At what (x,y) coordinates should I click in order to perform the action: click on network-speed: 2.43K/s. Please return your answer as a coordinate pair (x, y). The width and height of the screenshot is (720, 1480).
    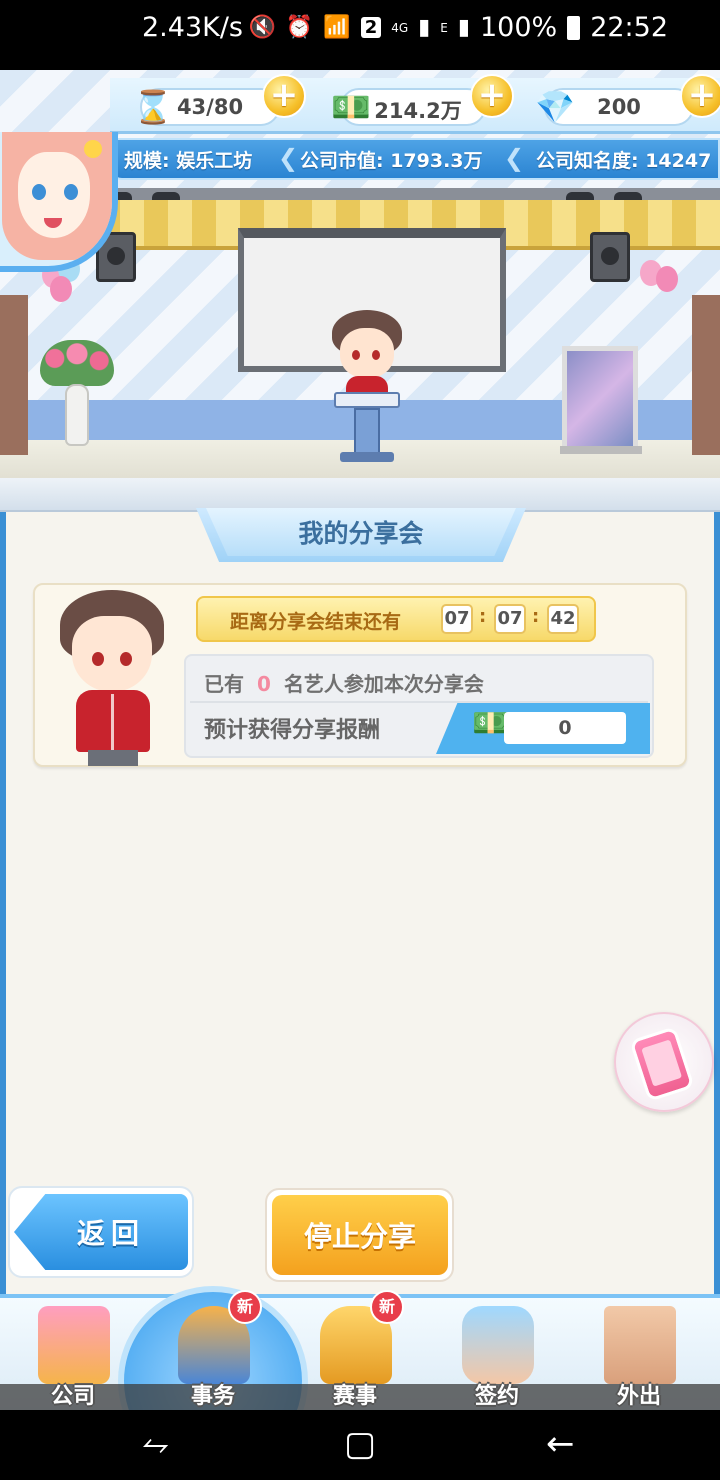
    Looking at the image, I should click on (192, 27).